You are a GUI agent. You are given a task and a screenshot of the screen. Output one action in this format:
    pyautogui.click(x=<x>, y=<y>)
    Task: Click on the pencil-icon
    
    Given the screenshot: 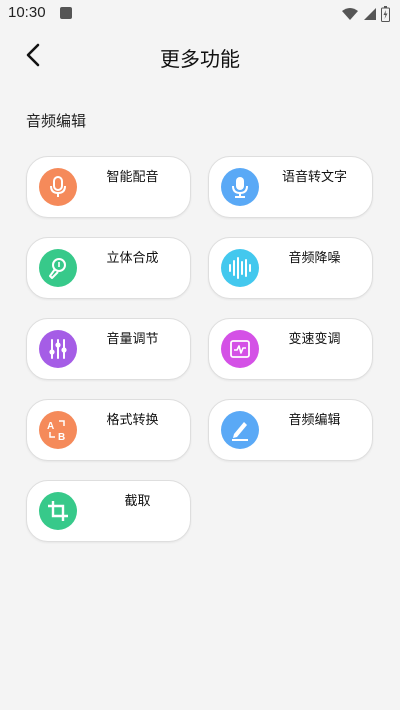 What is the action you would take?
    pyautogui.click(x=240, y=430)
    